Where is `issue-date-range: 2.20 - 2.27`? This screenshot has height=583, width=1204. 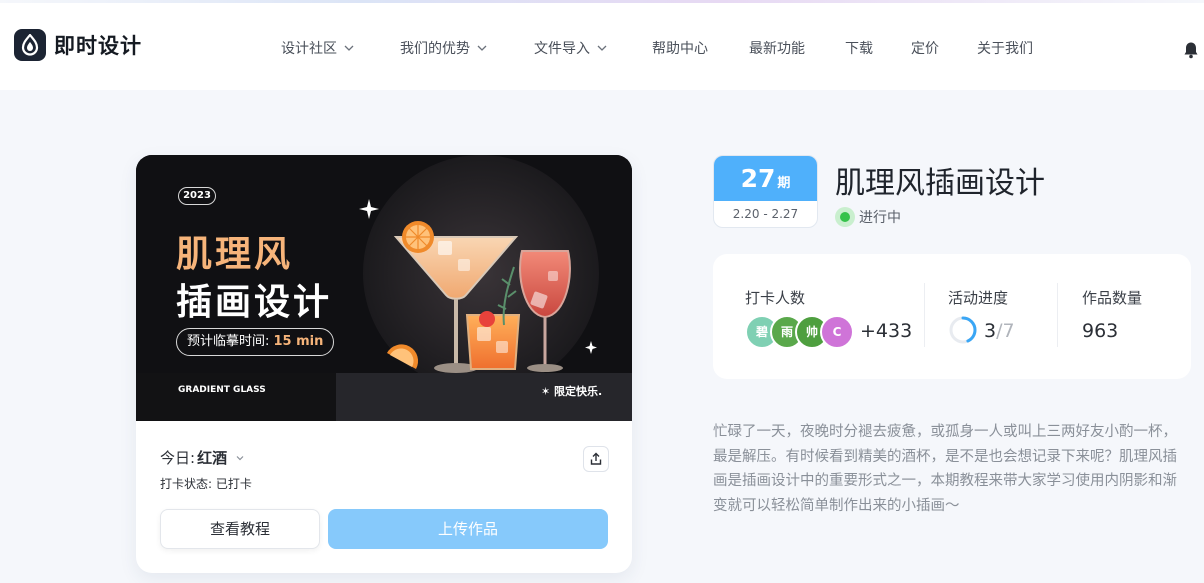 issue-date-range: 2.20 - 2.27 is located at coordinates (765, 214).